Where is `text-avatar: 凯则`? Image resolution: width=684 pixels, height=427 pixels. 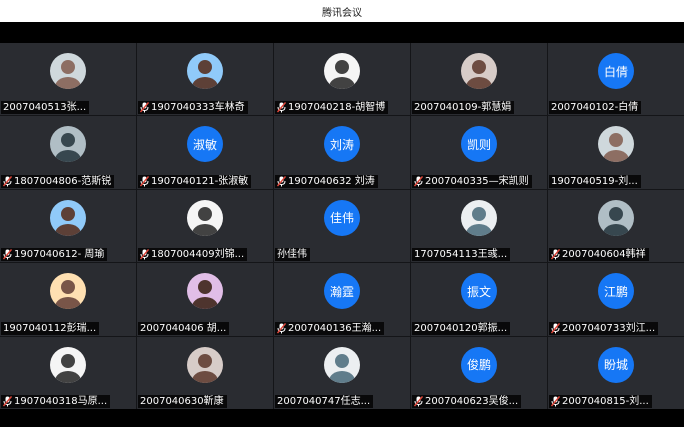
text-avatar: 凯则 is located at coordinates (479, 144).